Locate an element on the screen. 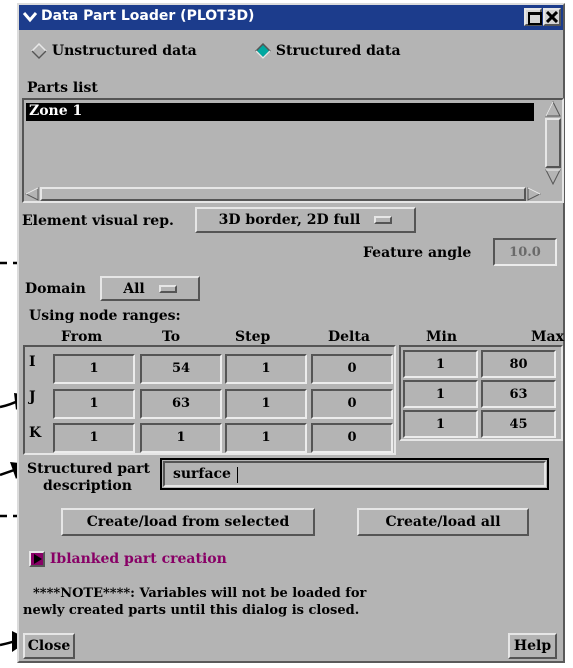  max-k-text: 45 is located at coordinates (518, 424).